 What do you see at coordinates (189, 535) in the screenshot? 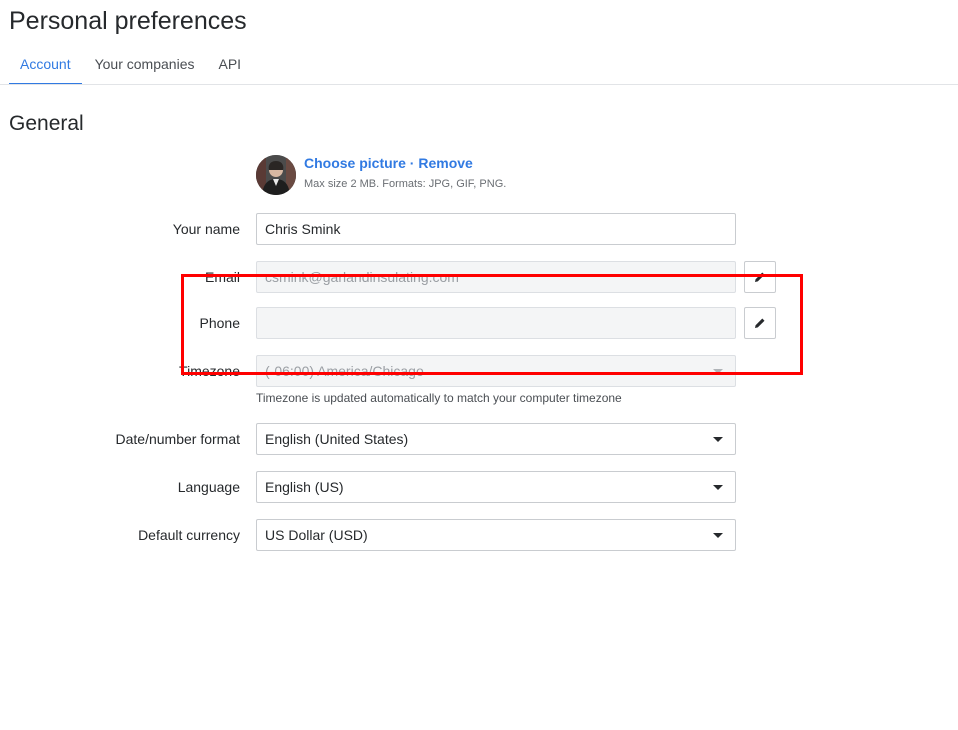
I see `currency-label: Default currency` at bounding box center [189, 535].